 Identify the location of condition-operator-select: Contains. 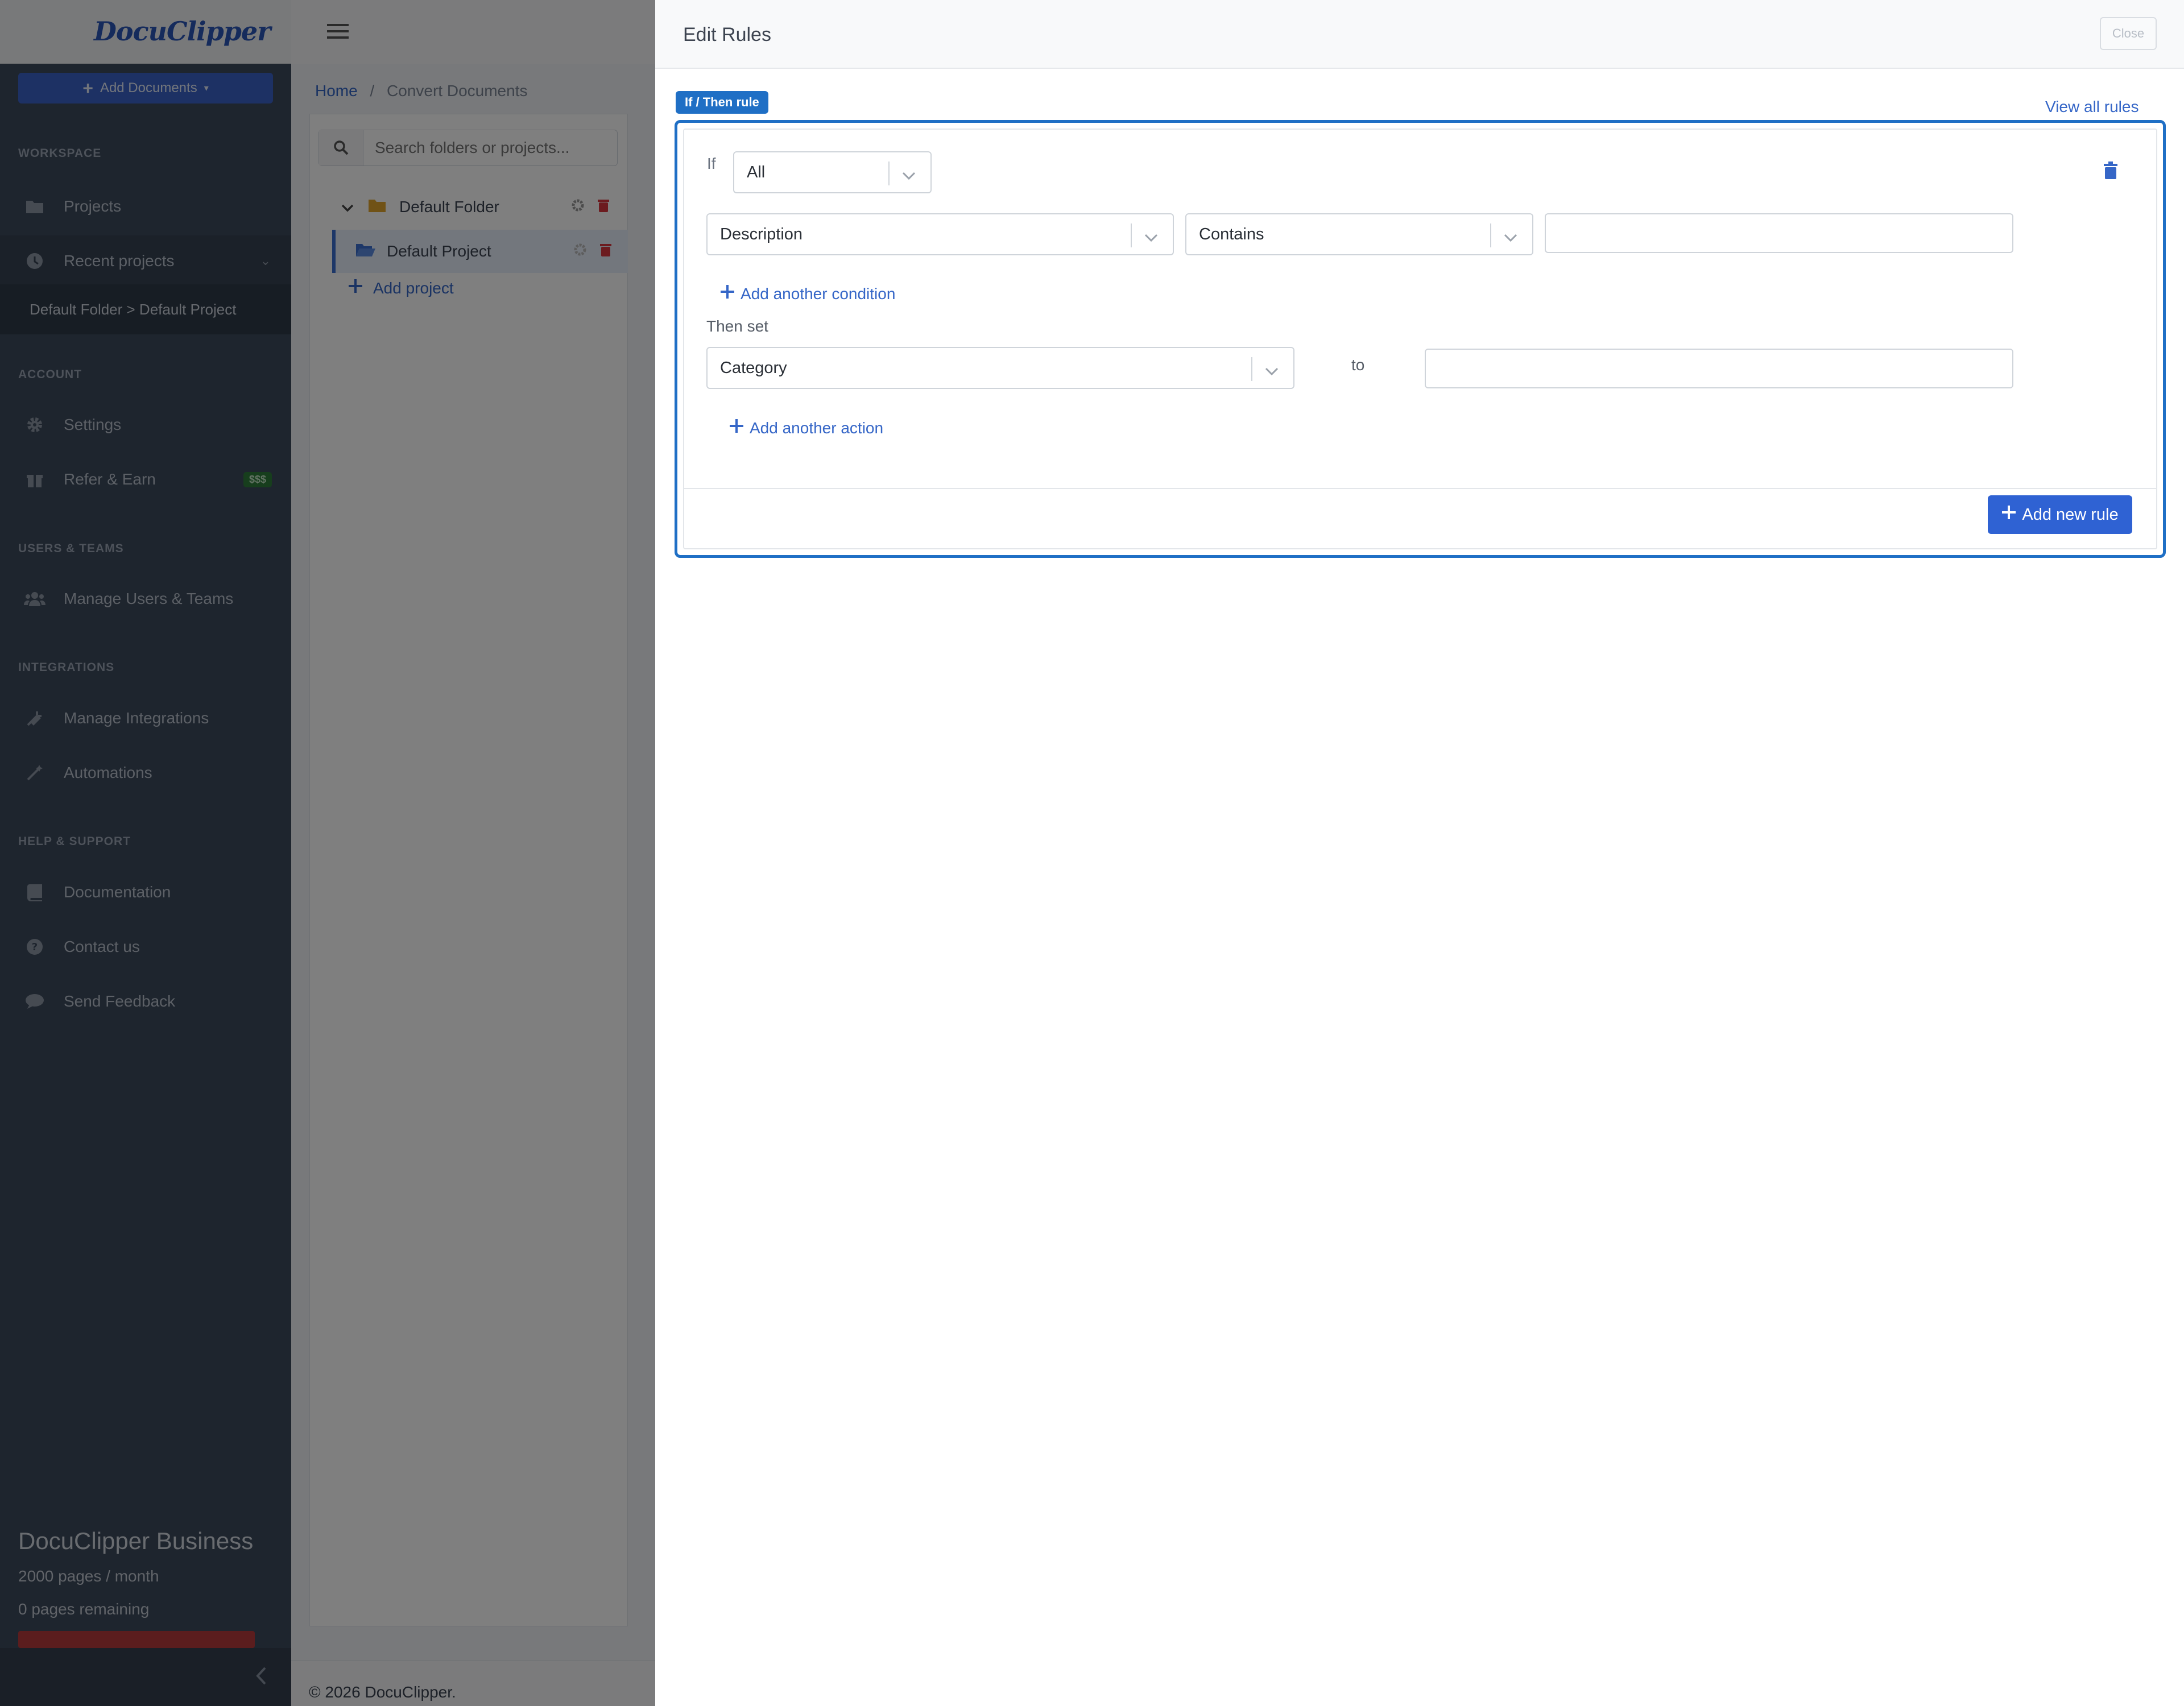
(1359, 234).